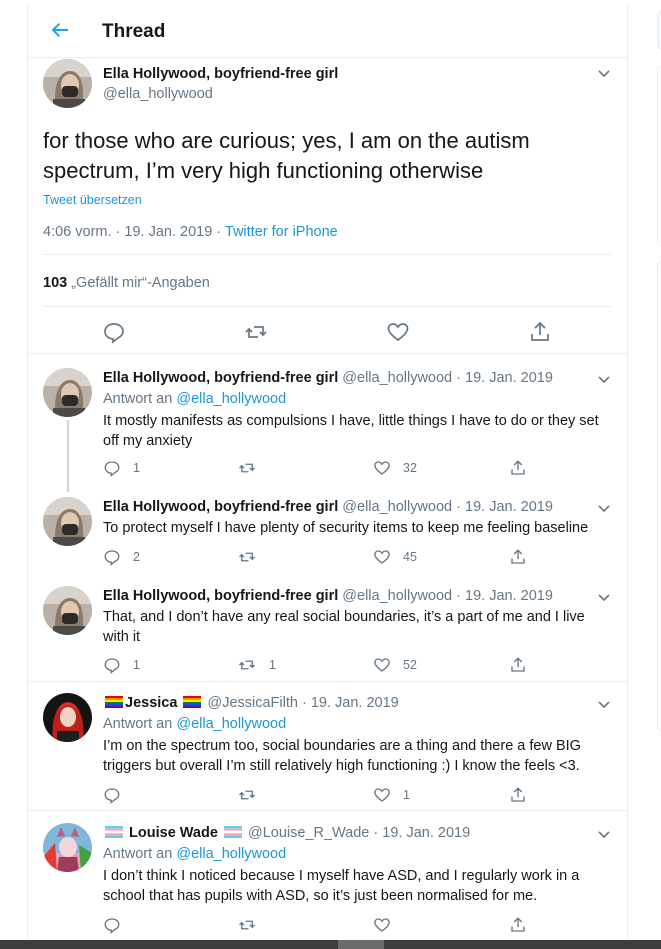 The image size is (661, 949). What do you see at coordinates (388, 925) in the screenshot?
I see `like-action` at bounding box center [388, 925].